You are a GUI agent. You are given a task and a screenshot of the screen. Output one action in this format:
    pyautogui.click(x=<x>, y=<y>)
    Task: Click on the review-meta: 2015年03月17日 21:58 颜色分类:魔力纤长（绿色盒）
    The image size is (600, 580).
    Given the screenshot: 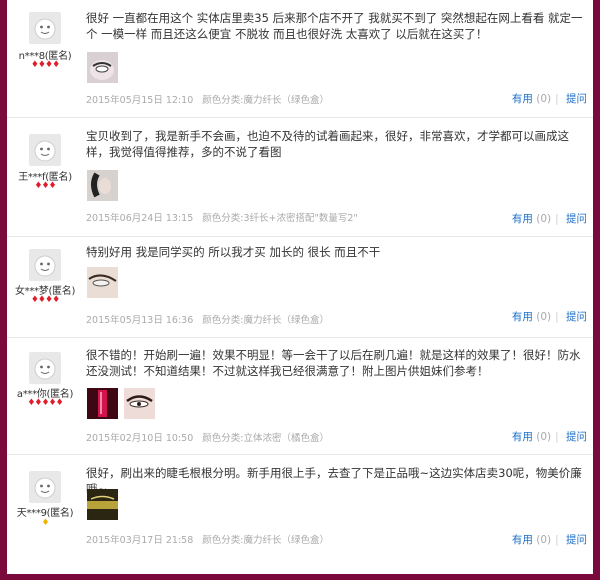 What is the action you would take?
    pyautogui.click(x=210, y=539)
    